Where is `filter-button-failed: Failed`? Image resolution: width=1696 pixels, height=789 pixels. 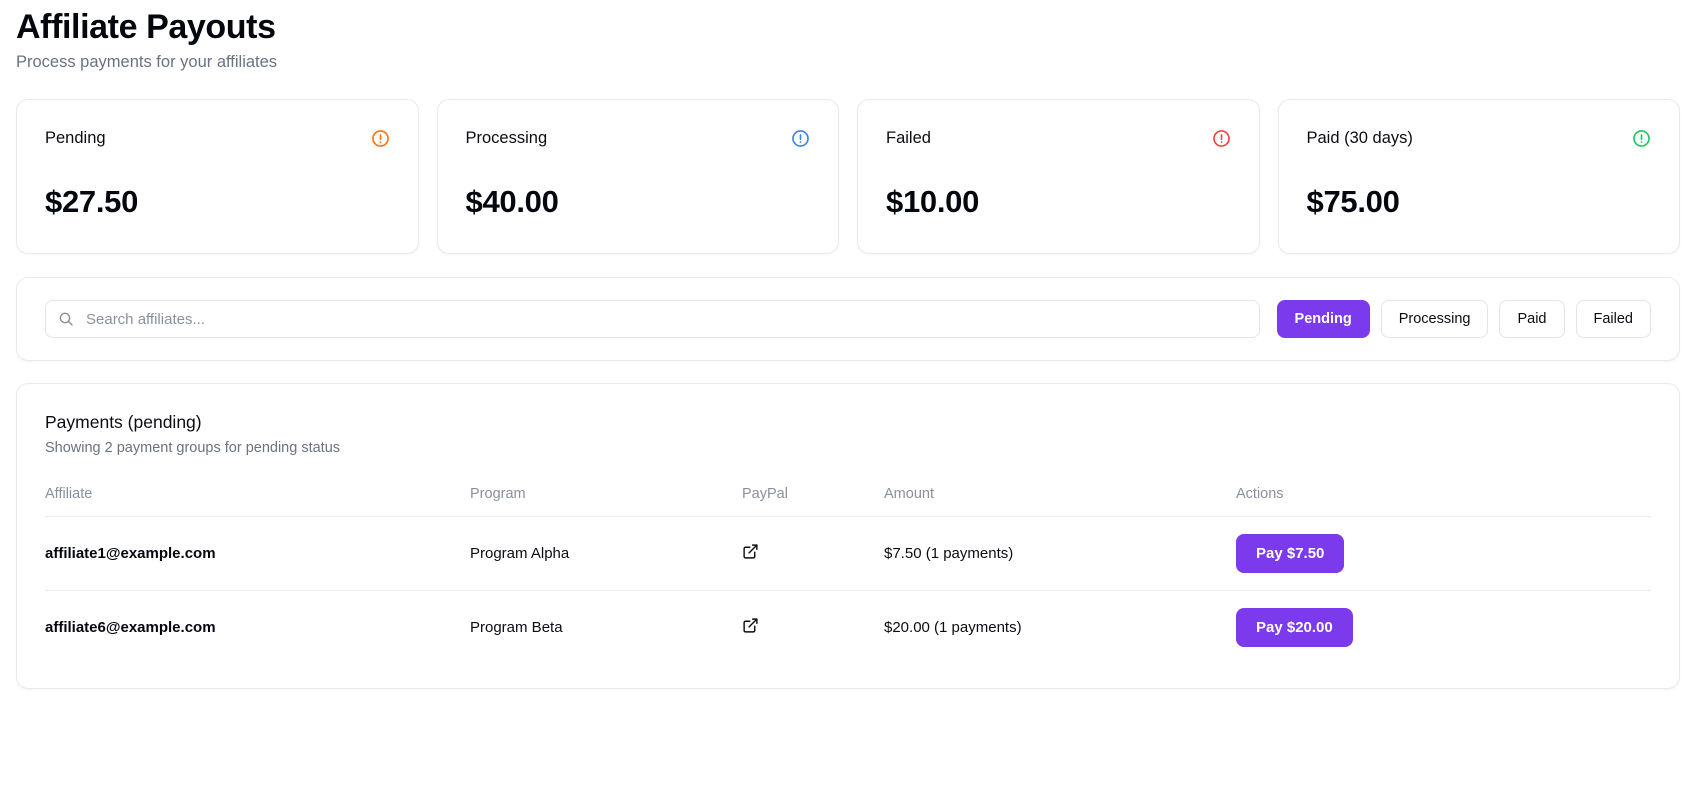 filter-button-failed: Failed is located at coordinates (1613, 319).